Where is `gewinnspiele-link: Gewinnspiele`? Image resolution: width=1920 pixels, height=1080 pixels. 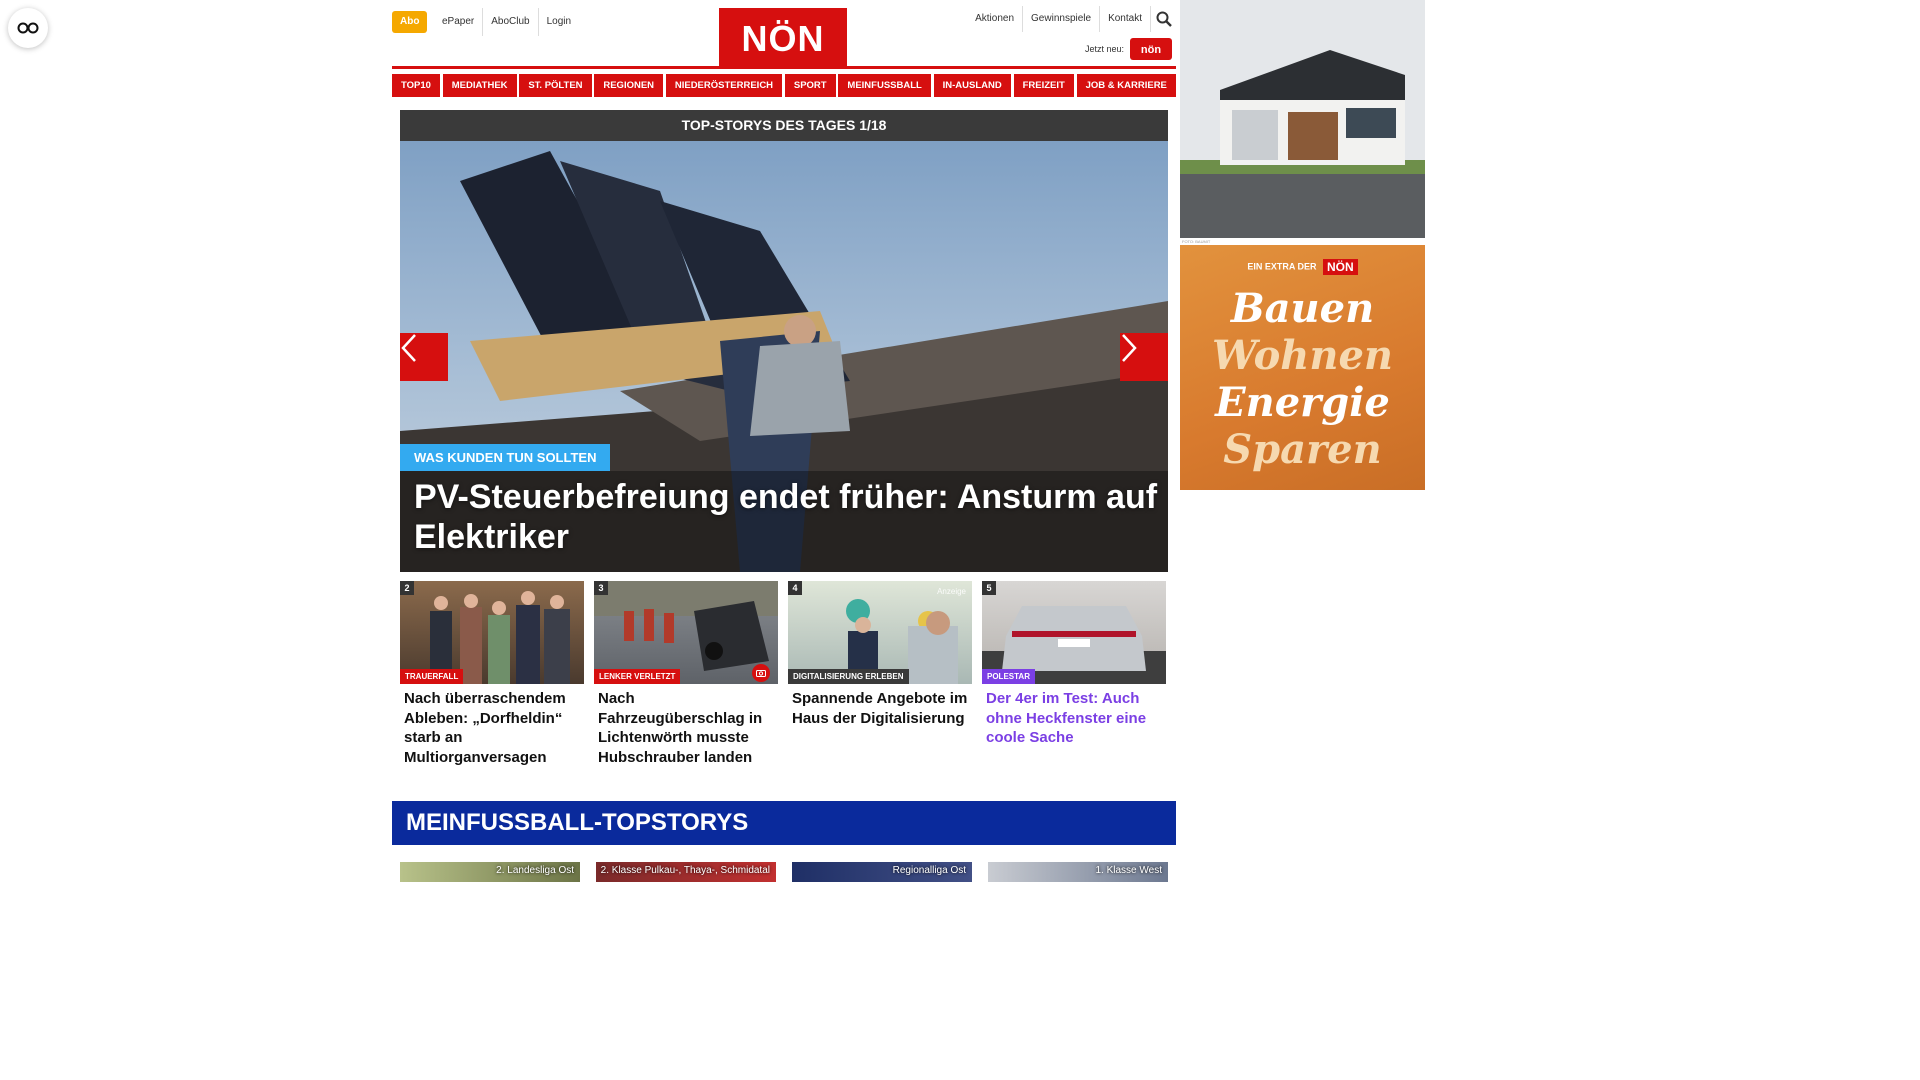 gewinnspiele-link: Gewinnspiele is located at coordinates (1060, 19).